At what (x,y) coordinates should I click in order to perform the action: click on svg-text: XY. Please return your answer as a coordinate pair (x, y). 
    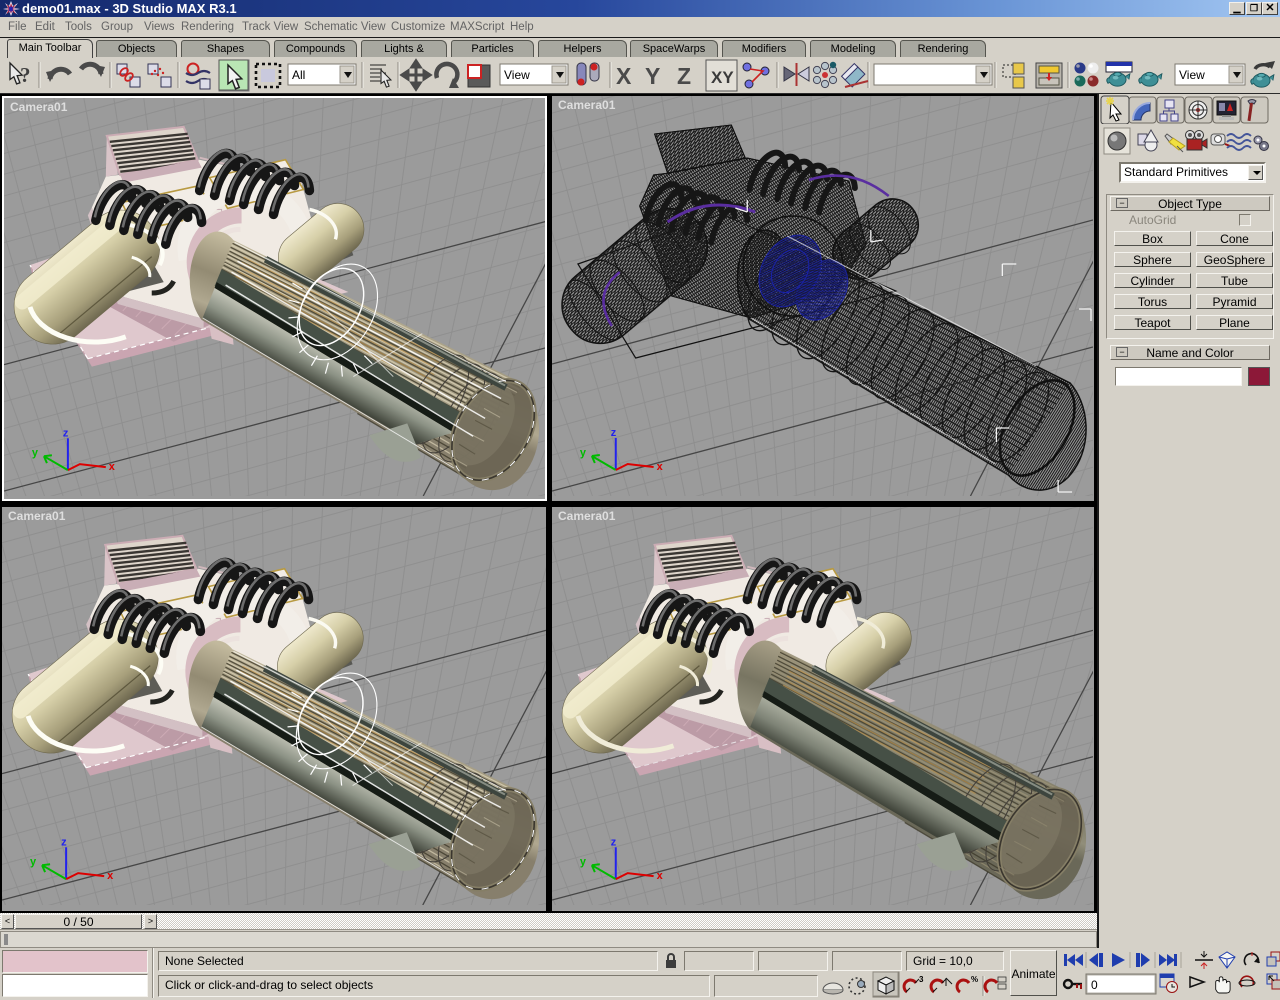
    Looking at the image, I should click on (722, 77).